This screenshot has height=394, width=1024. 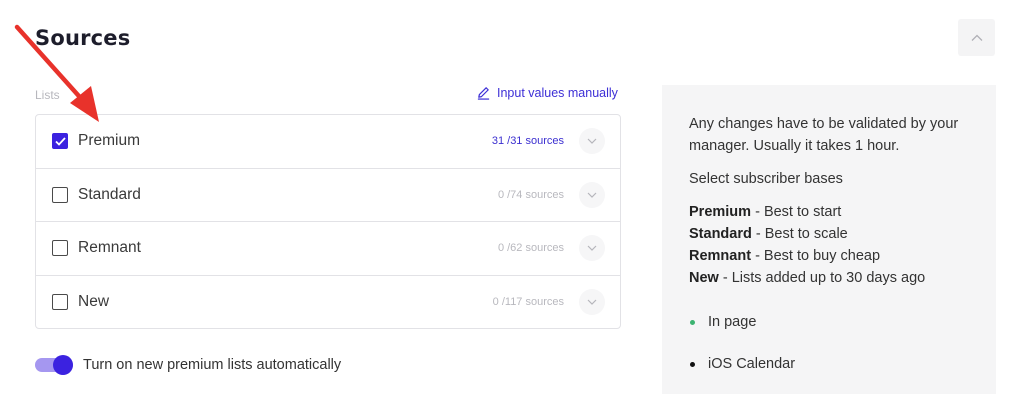 I want to click on base-name: Standard, so click(x=720, y=234).